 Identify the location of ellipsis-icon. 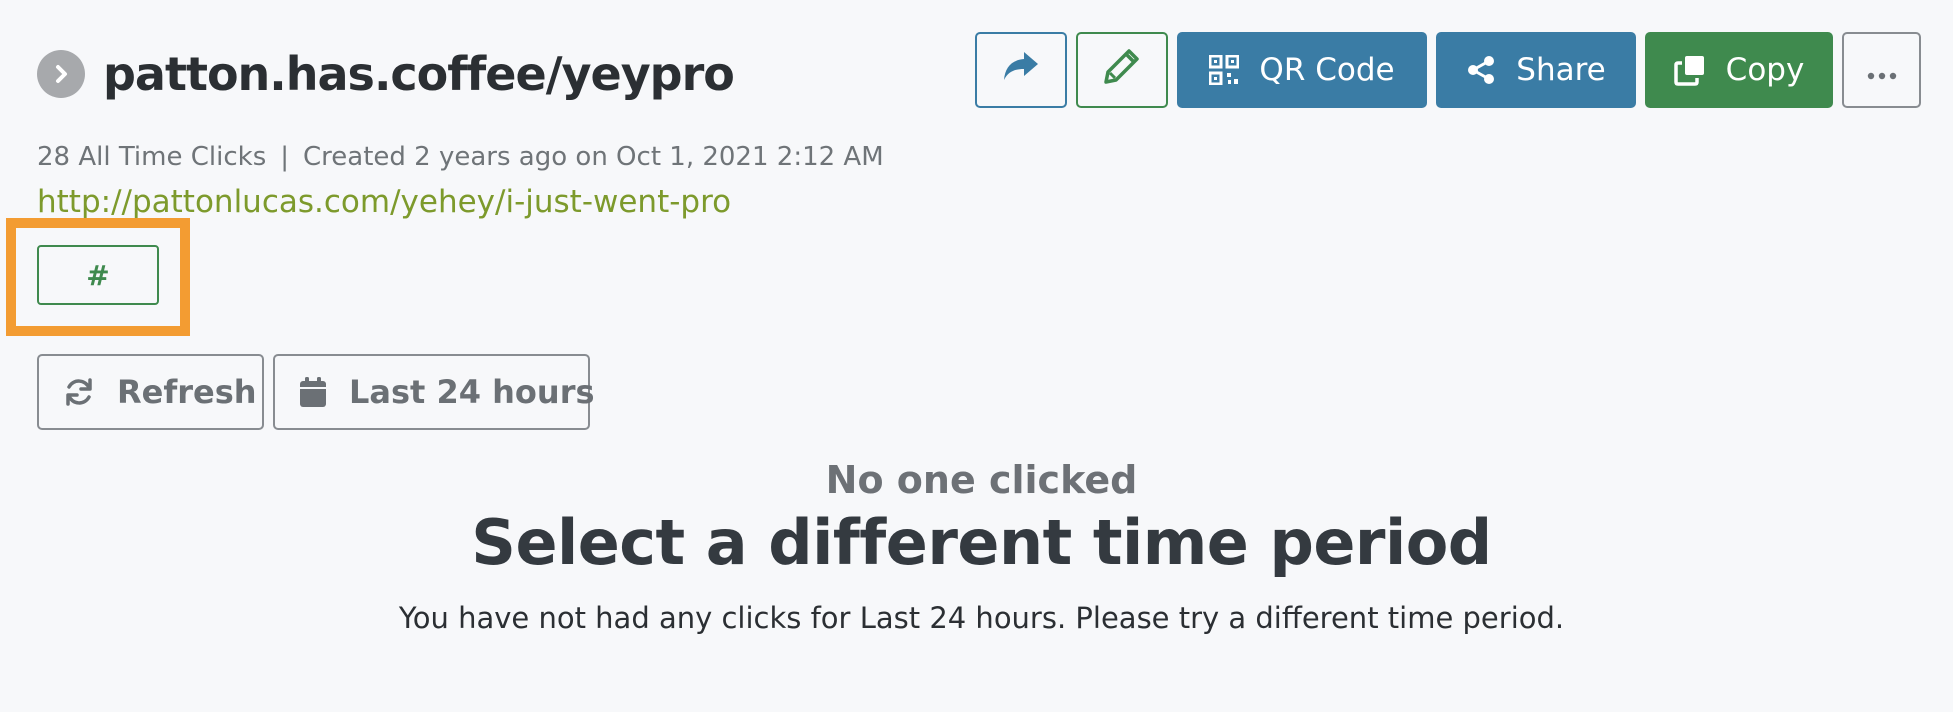
(1882, 70).